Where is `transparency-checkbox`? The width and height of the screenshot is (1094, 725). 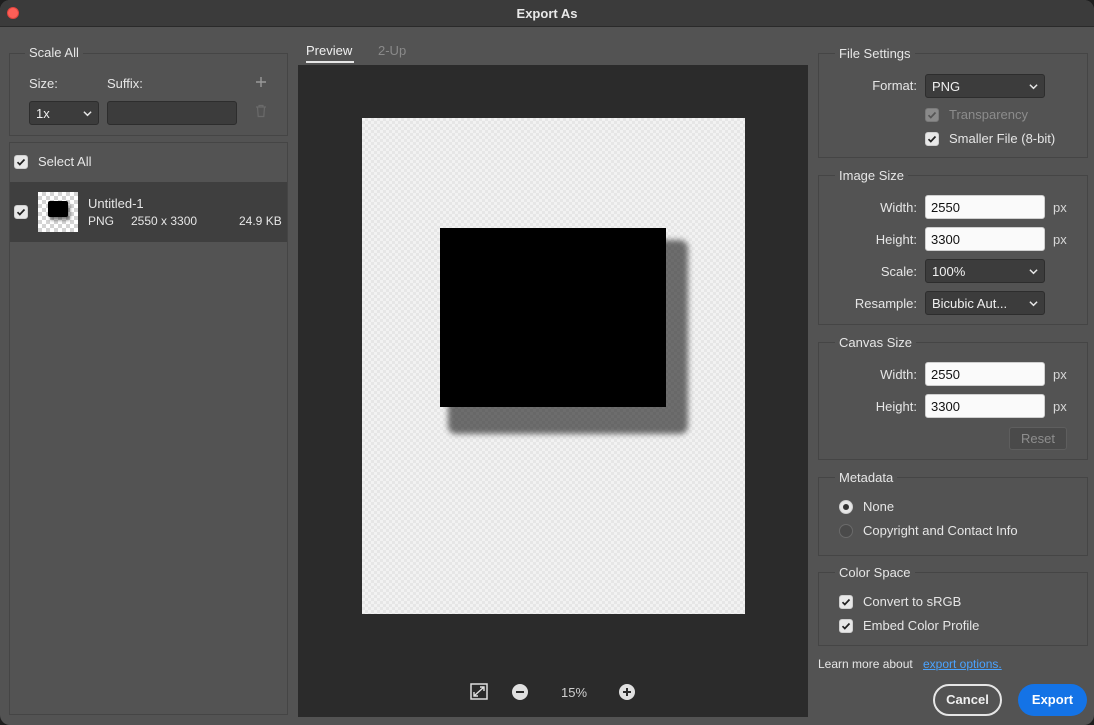
transparency-checkbox is located at coordinates (932, 115).